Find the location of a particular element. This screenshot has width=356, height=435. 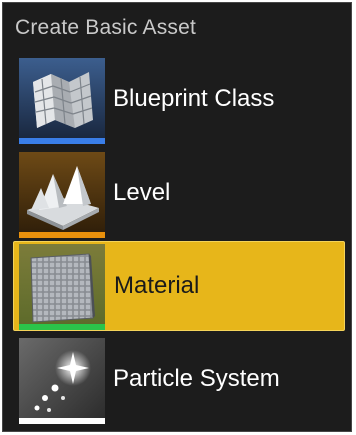

blueprint-color-stripe is located at coordinates (62, 141).